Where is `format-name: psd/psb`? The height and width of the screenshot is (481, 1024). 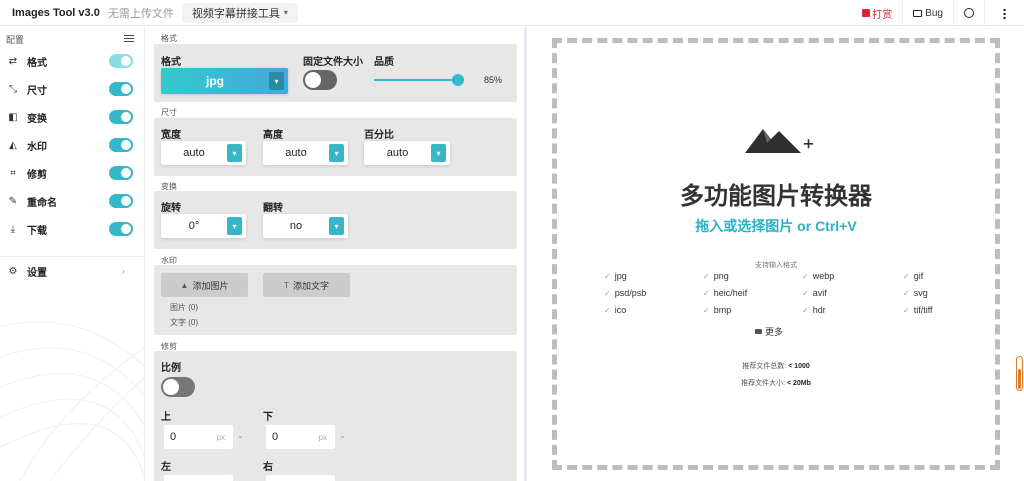
format-name: psd/psb is located at coordinates (630, 293).